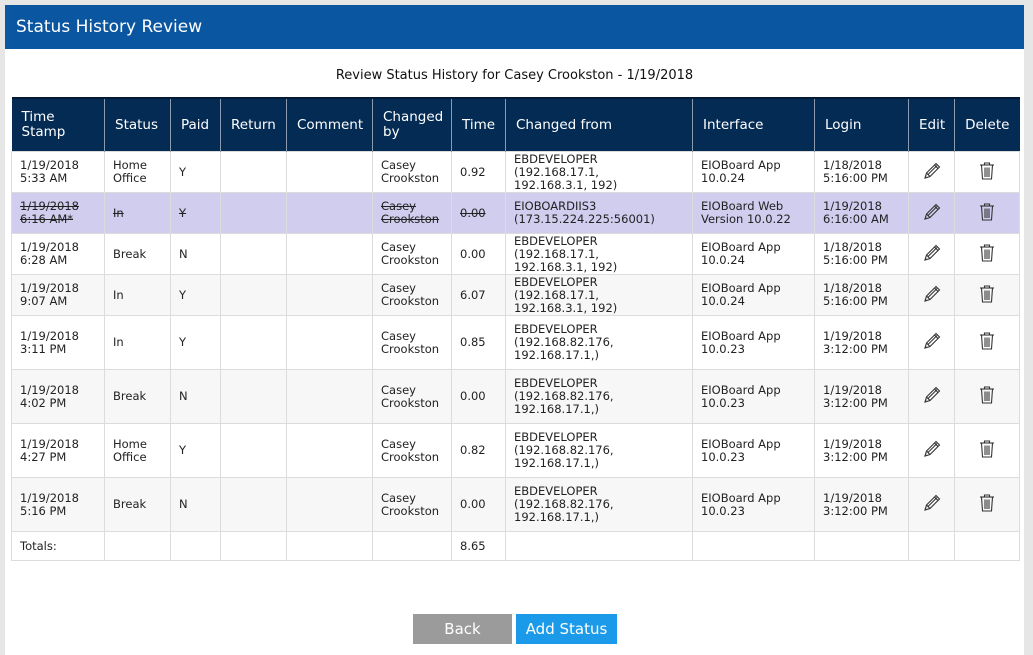 The width and height of the screenshot is (1033, 655). What do you see at coordinates (462, 629) in the screenshot?
I see `back-button: Back` at bounding box center [462, 629].